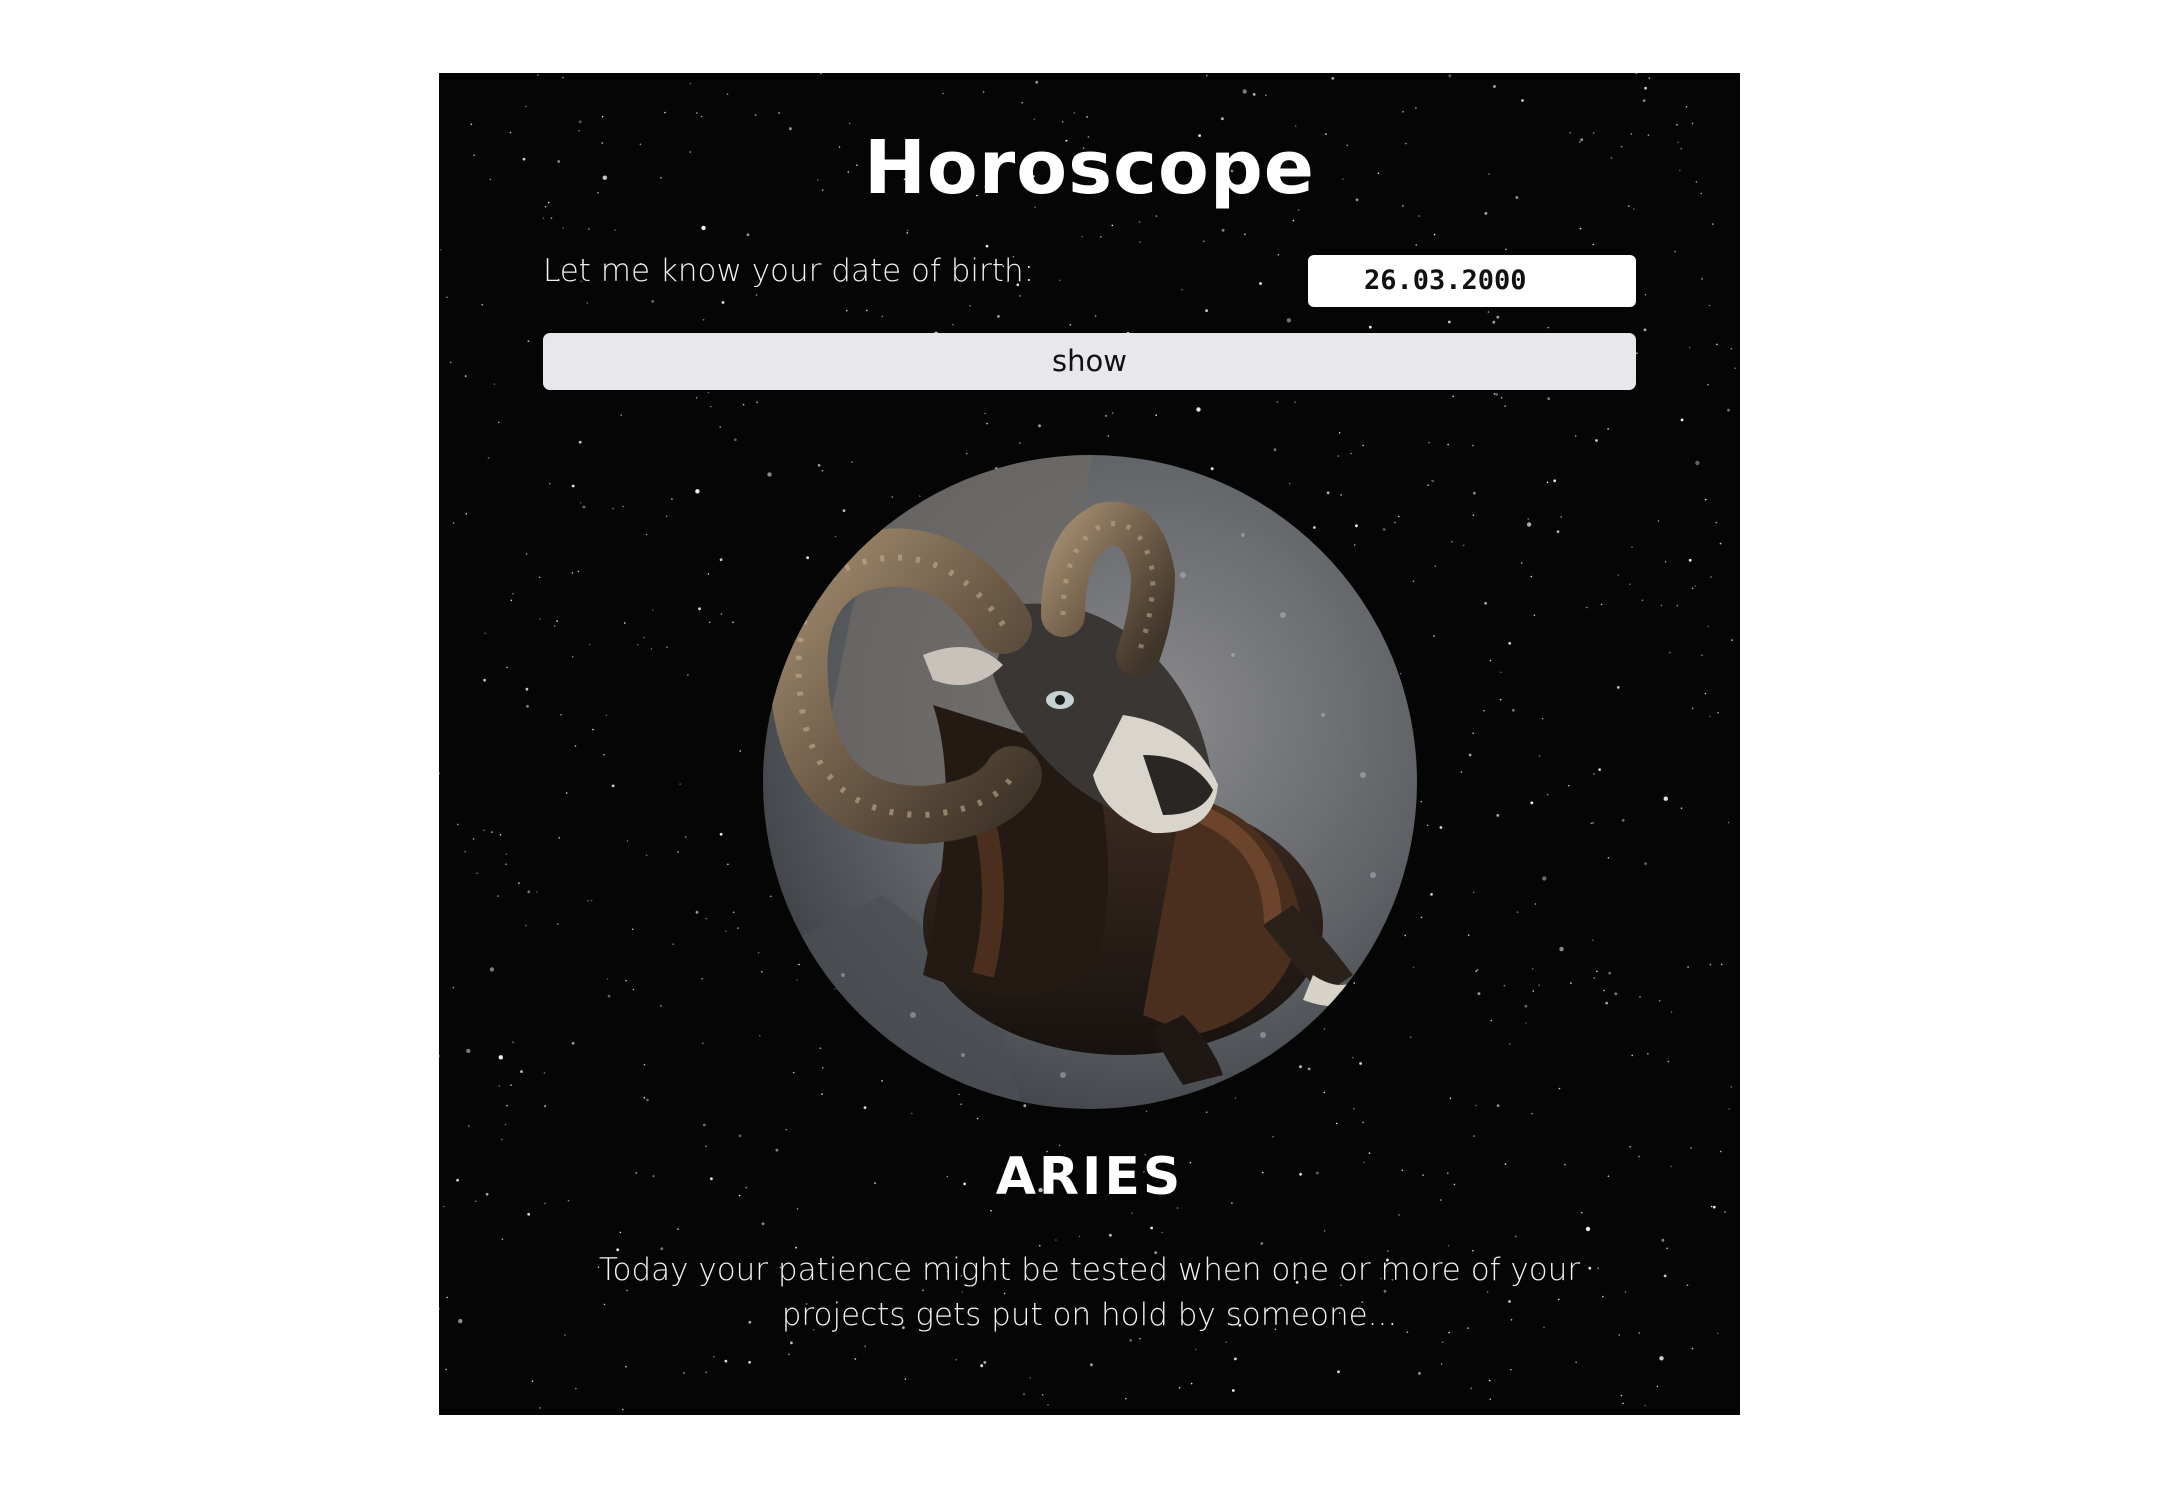 The height and width of the screenshot is (1486, 2178). I want to click on zodiac-sign-image, so click(1090, 782).